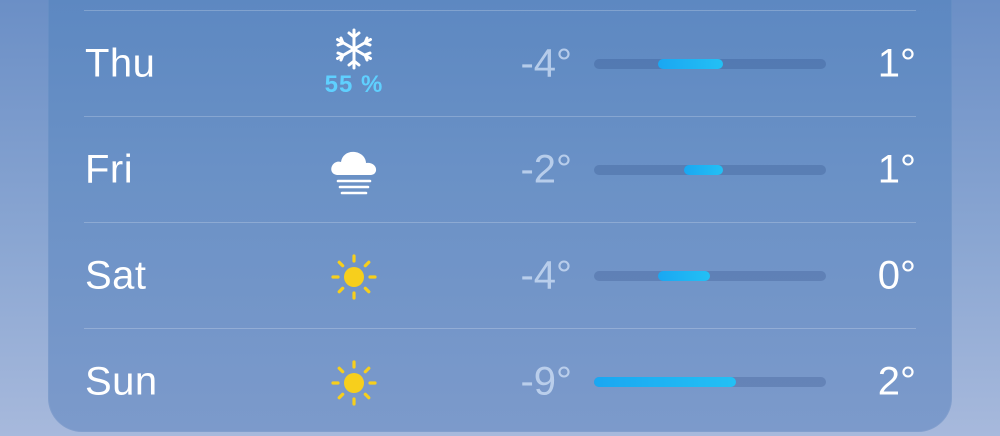  What do you see at coordinates (354, 49) in the screenshot?
I see `snowflake-icon` at bounding box center [354, 49].